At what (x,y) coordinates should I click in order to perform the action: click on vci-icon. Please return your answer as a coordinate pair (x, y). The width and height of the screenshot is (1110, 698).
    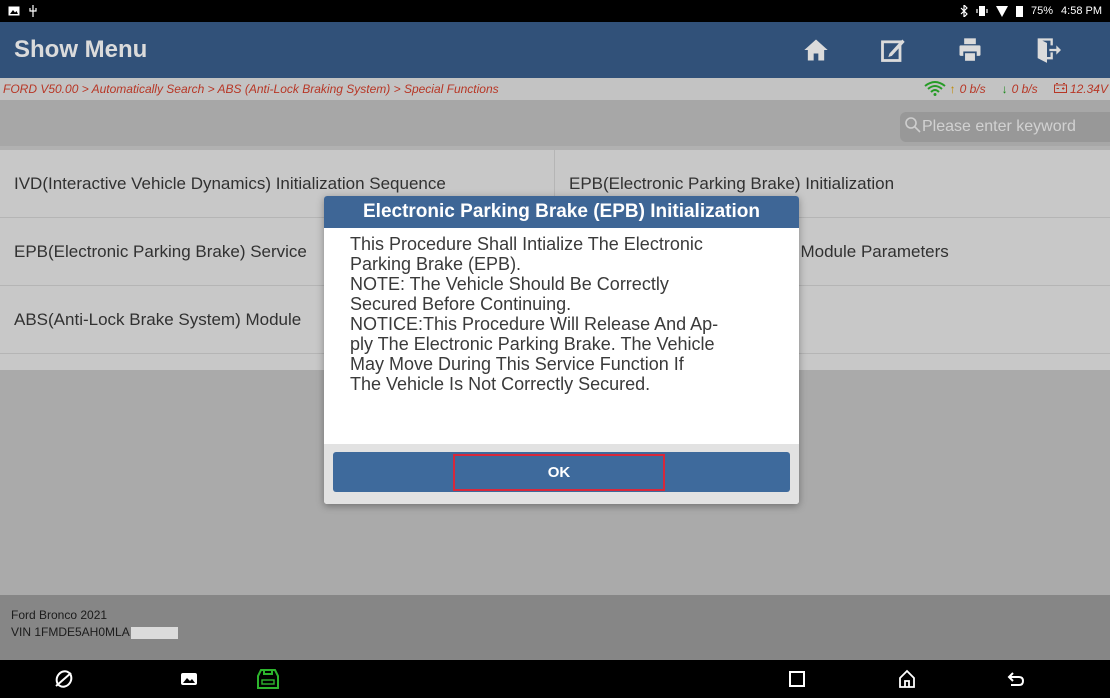
    Looking at the image, I should click on (268, 679).